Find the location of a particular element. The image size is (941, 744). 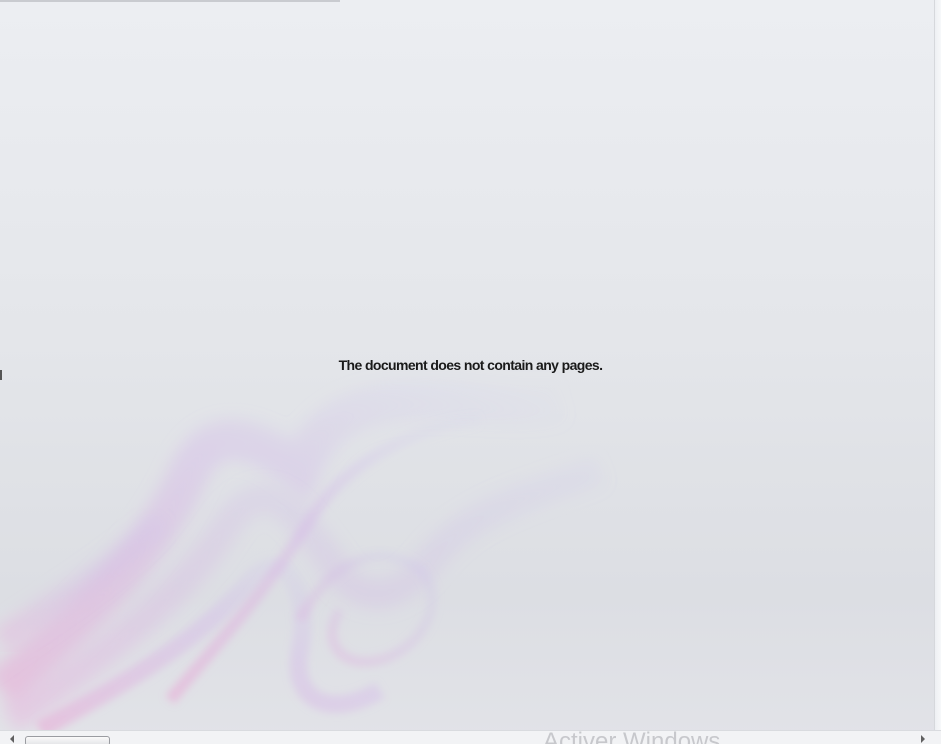

activation-watermark: Activer Windows is located at coordinates (632, 736).